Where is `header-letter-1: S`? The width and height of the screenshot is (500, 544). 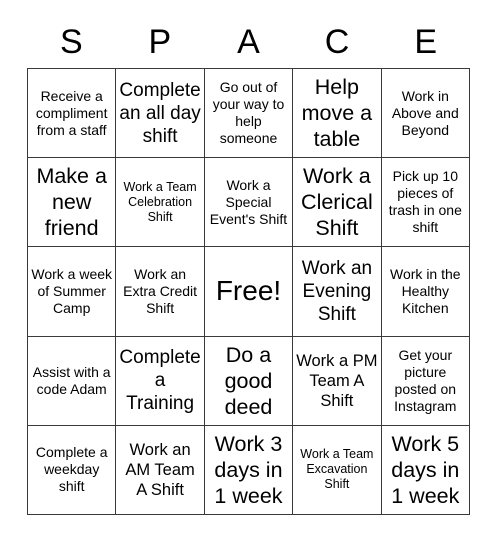 header-letter-1: S is located at coordinates (71, 42).